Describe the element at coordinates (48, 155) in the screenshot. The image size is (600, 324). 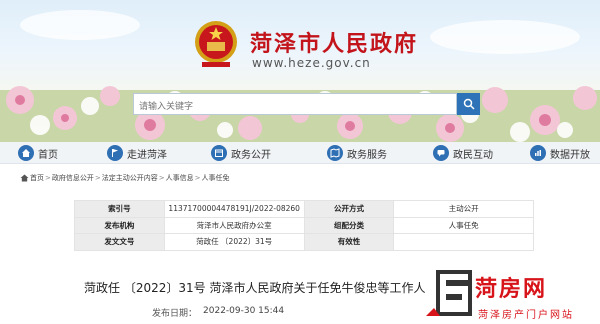
I see `nav-item-label: 首页` at that location.